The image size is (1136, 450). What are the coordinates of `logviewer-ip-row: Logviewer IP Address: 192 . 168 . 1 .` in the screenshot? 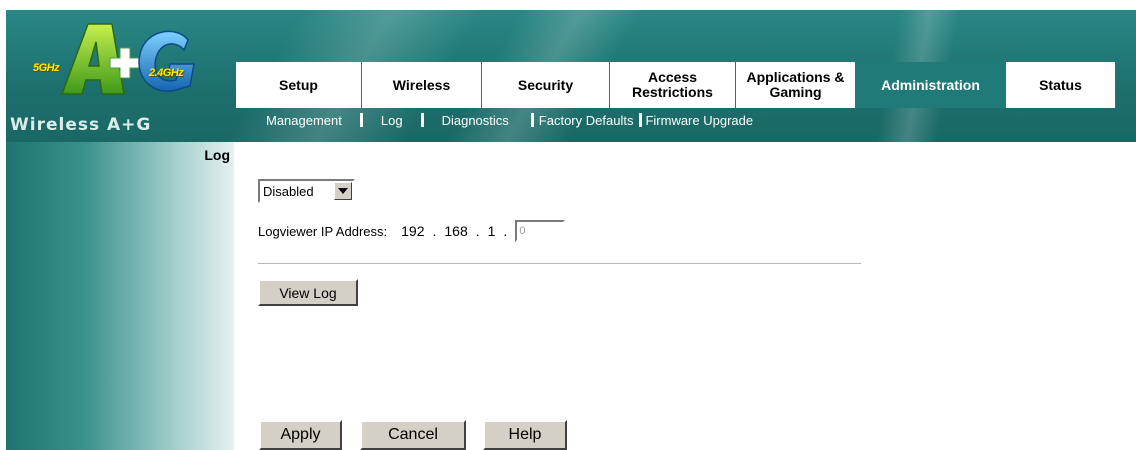 It's located at (412, 231).